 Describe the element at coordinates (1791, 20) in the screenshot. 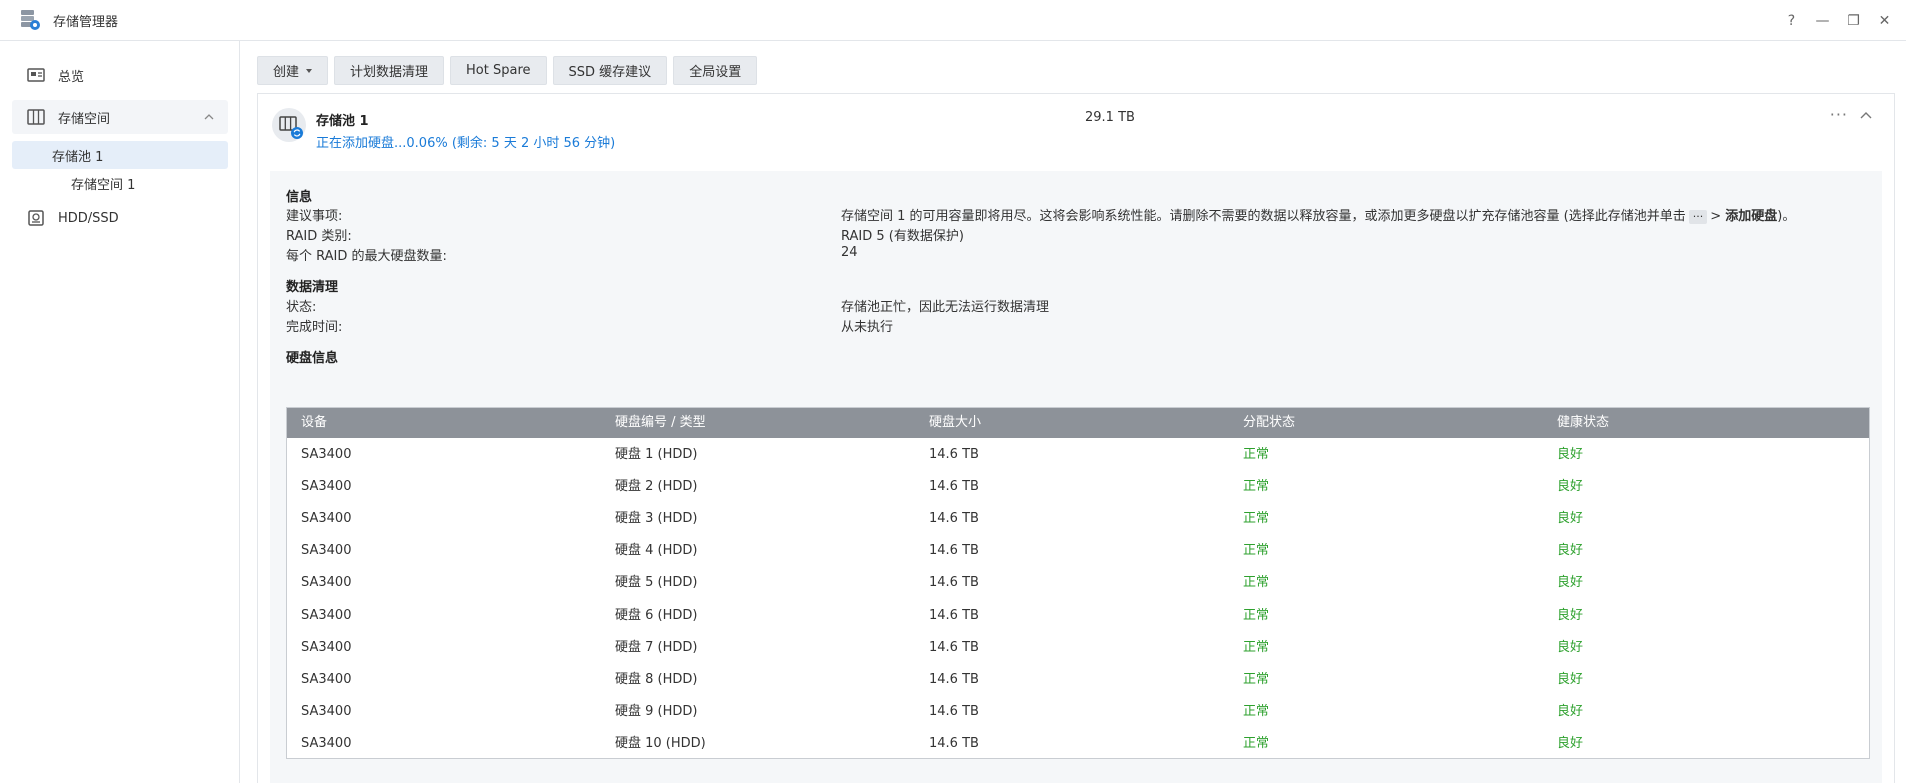

I see `help-icon: ?` at that location.